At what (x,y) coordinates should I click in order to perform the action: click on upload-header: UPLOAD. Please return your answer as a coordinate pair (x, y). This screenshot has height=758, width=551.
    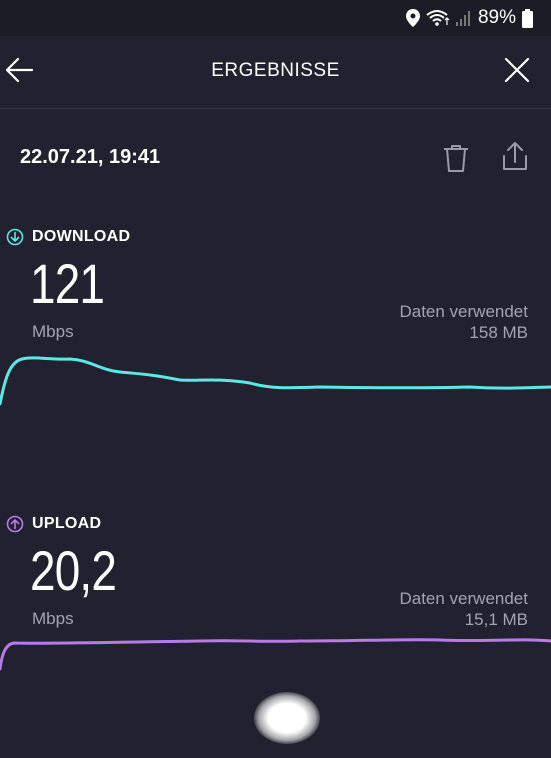
    Looking at the image, I should click on (53, 524).